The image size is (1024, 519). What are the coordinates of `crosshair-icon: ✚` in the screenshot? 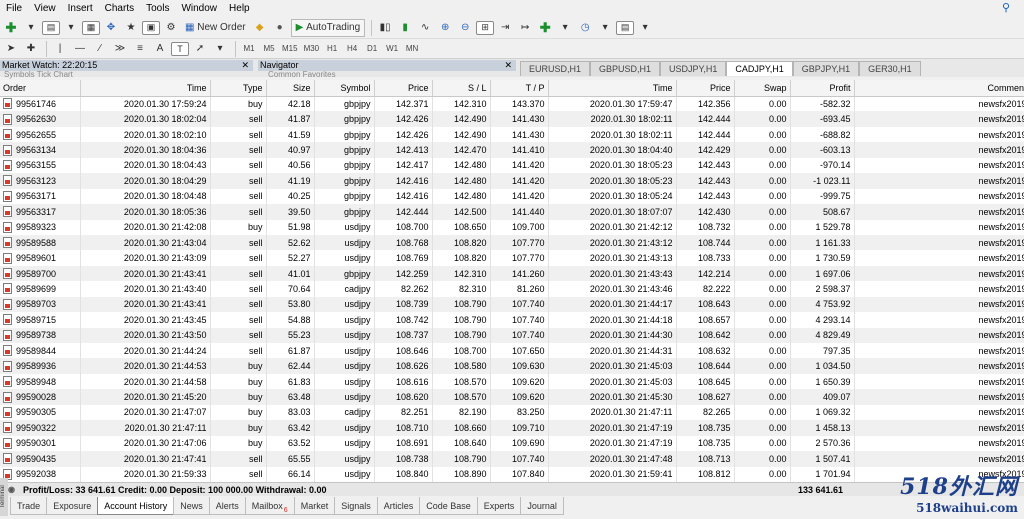 It's located at (31, 49).